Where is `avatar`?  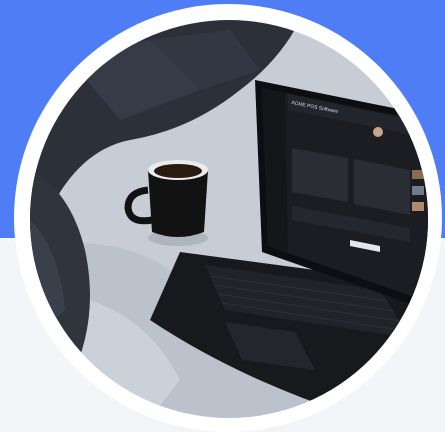
avatar is located at coordinates (378, 132).